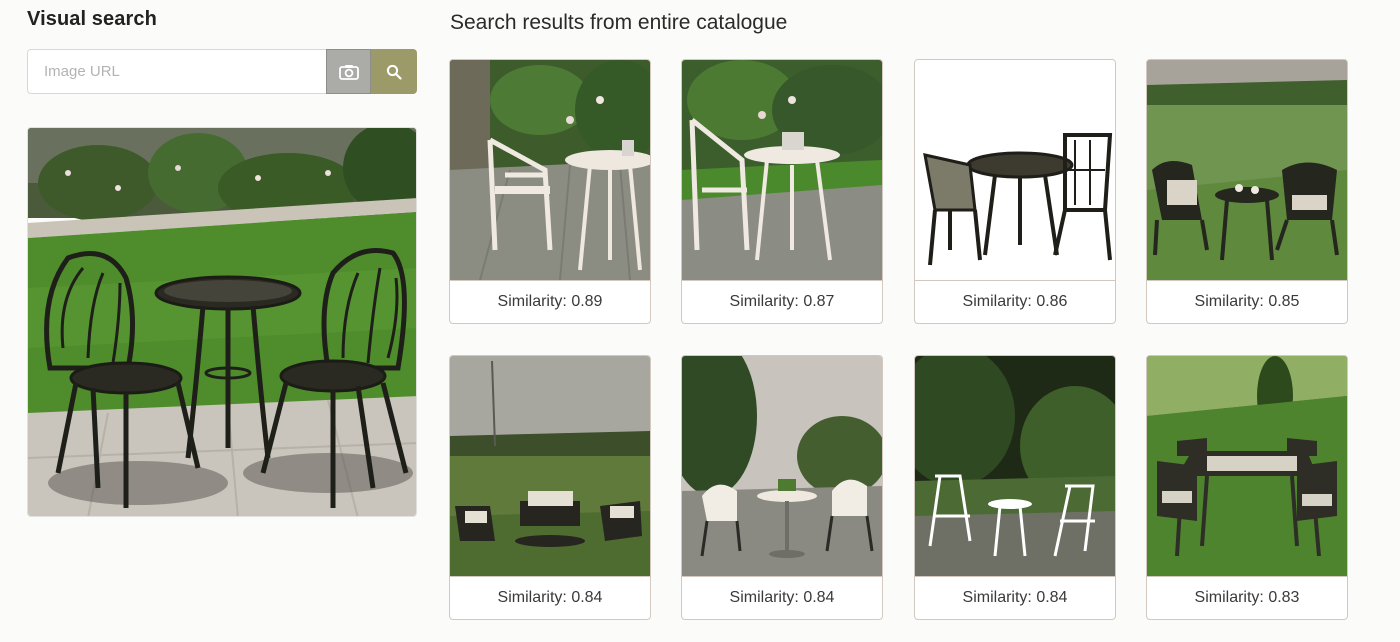  I want to click on result-card: Similarity: 0.87, so click(782, 191).